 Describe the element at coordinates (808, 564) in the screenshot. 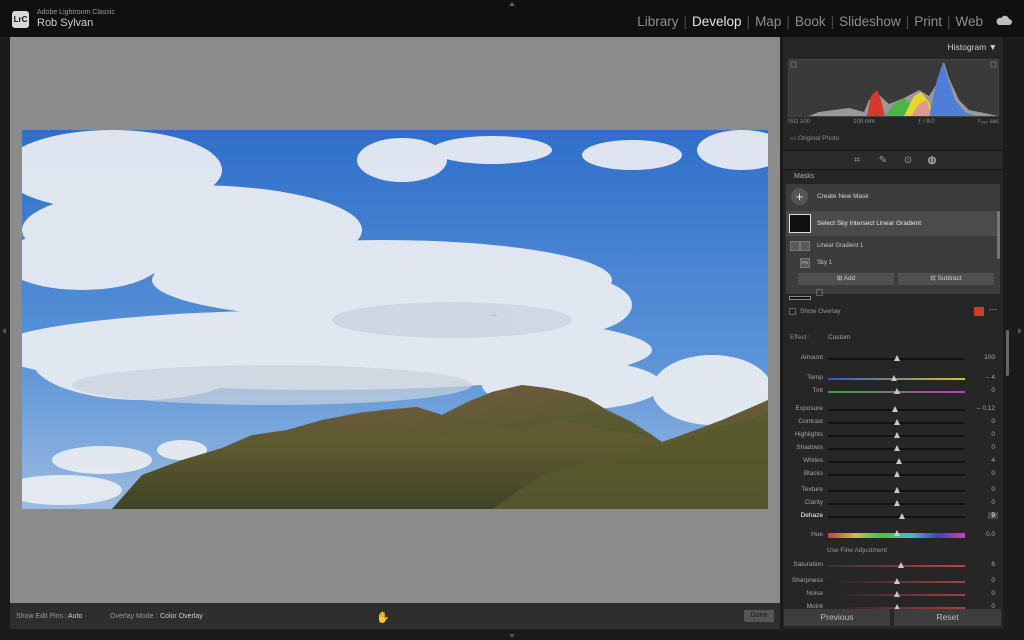

I see `saturation-label: Saturation` at that location.